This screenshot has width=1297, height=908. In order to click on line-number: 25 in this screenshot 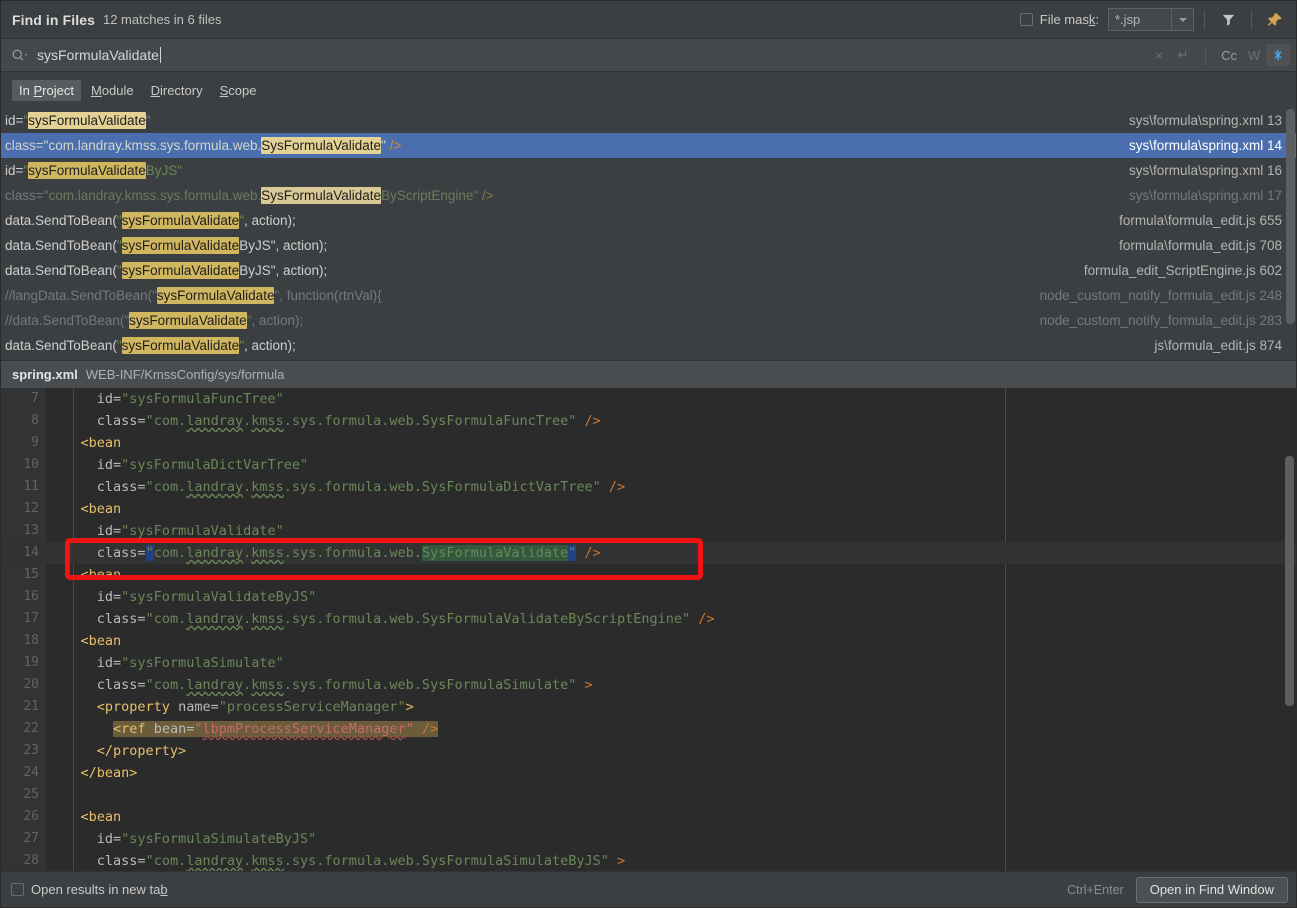, I will do `click(31, 794)`.